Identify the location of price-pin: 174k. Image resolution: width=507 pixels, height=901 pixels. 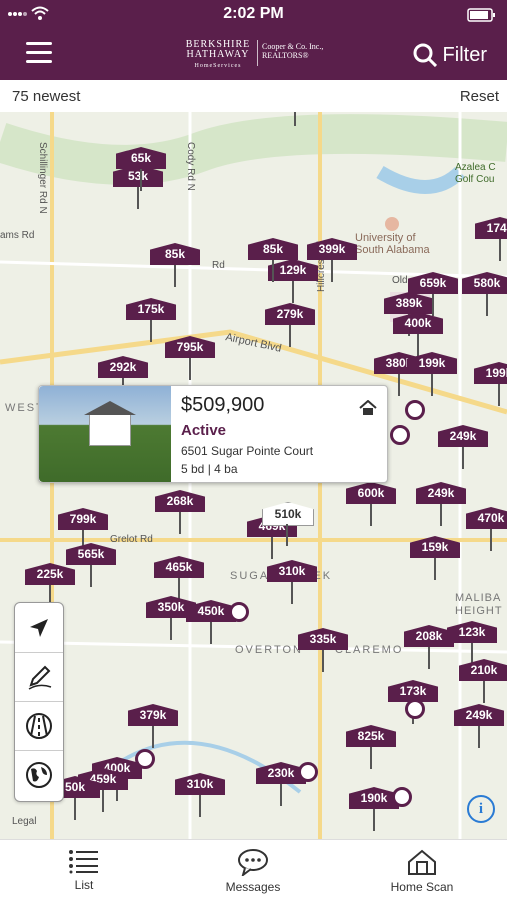
(491, 242).